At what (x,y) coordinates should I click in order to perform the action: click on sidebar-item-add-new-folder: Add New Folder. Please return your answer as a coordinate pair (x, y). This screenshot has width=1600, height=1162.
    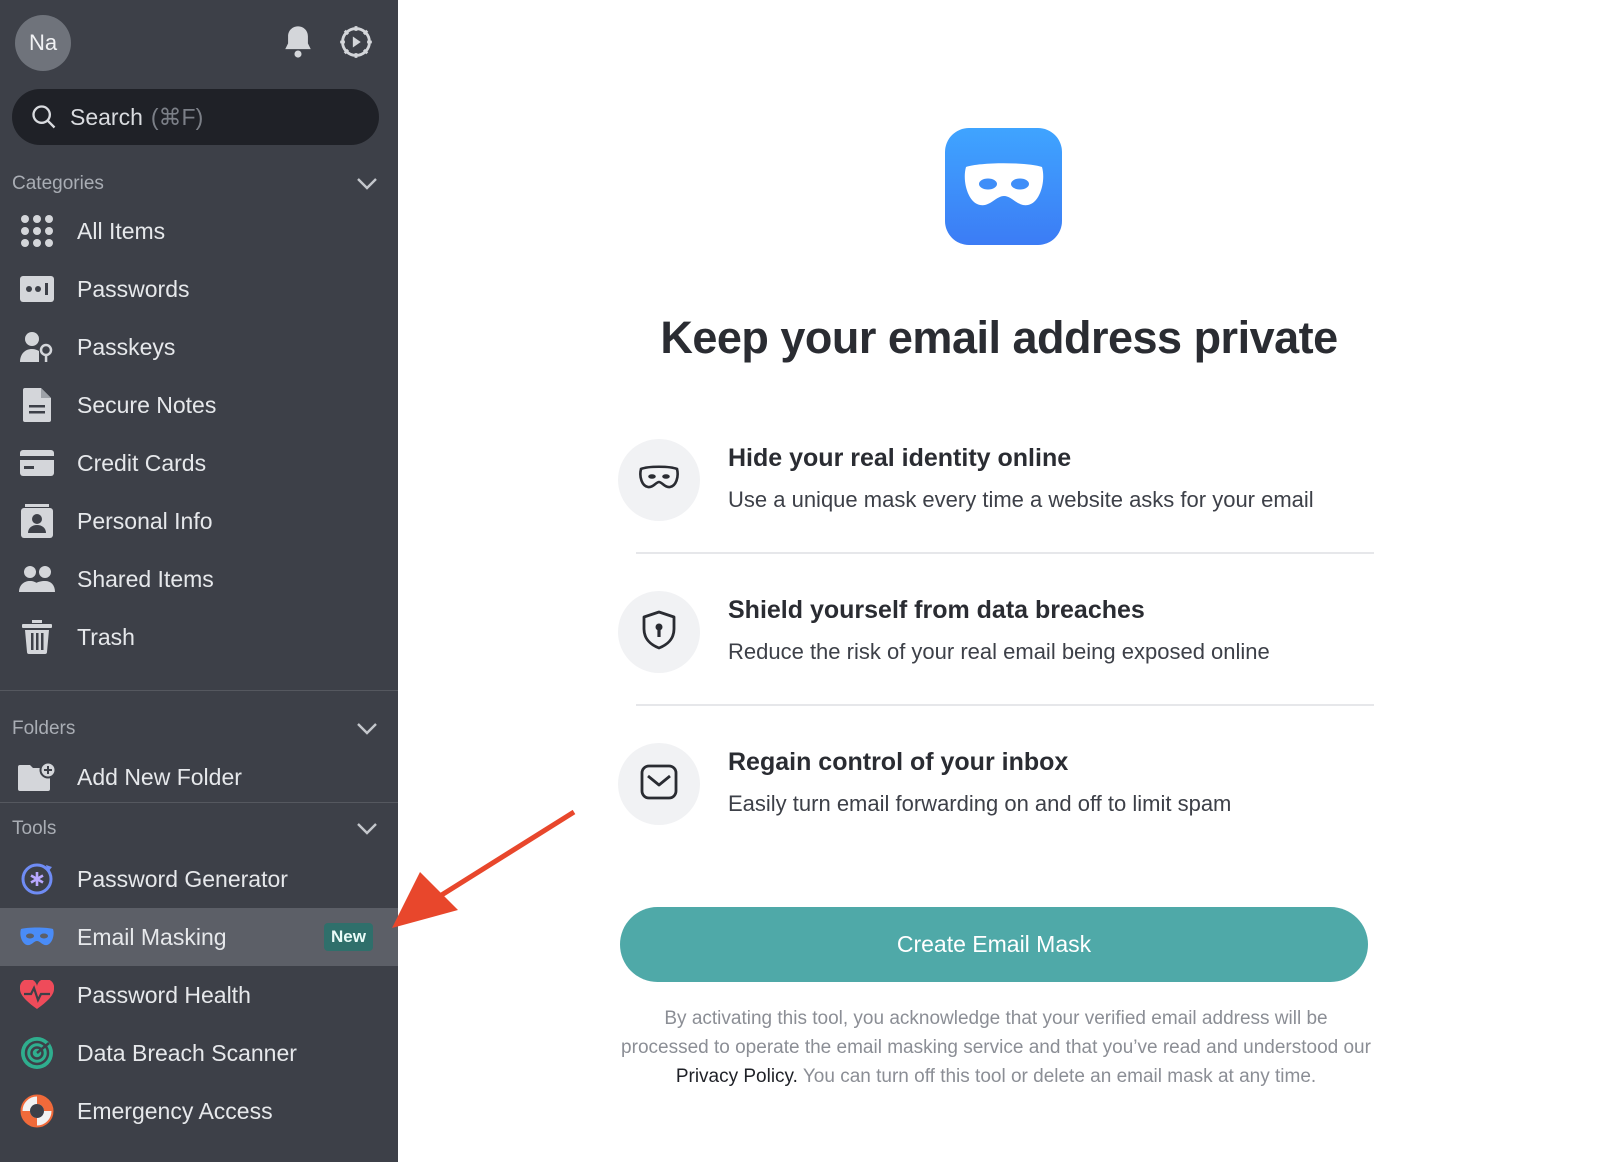
    Looking at the image, I should click on (199, 777).